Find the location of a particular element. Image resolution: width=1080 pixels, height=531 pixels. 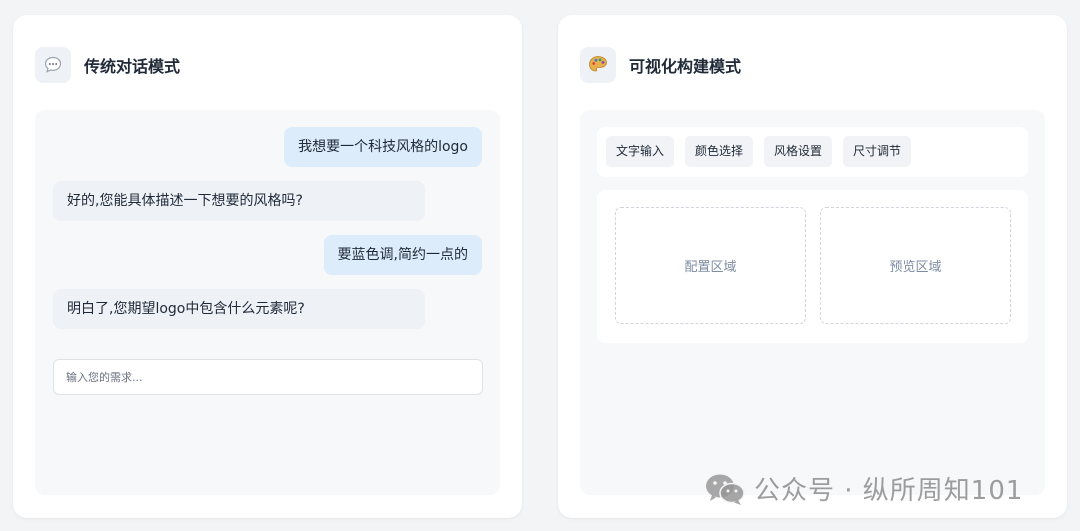

config-zone: 配置区域 is located at coordinates (710, 265).